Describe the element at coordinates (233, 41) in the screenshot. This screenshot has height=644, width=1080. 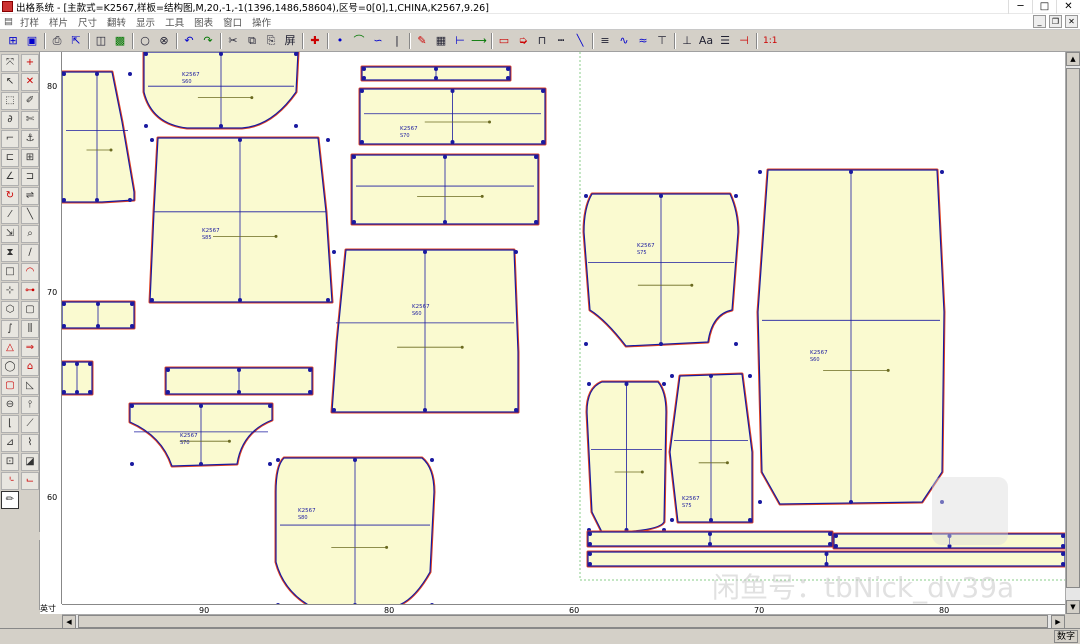
I see `cut-icon: ✂` at that location.